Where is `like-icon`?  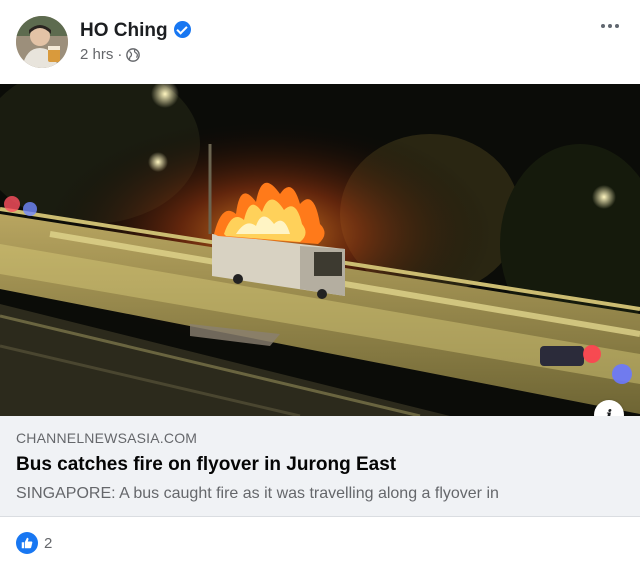 like-icon is located at coordinates (27, 543).